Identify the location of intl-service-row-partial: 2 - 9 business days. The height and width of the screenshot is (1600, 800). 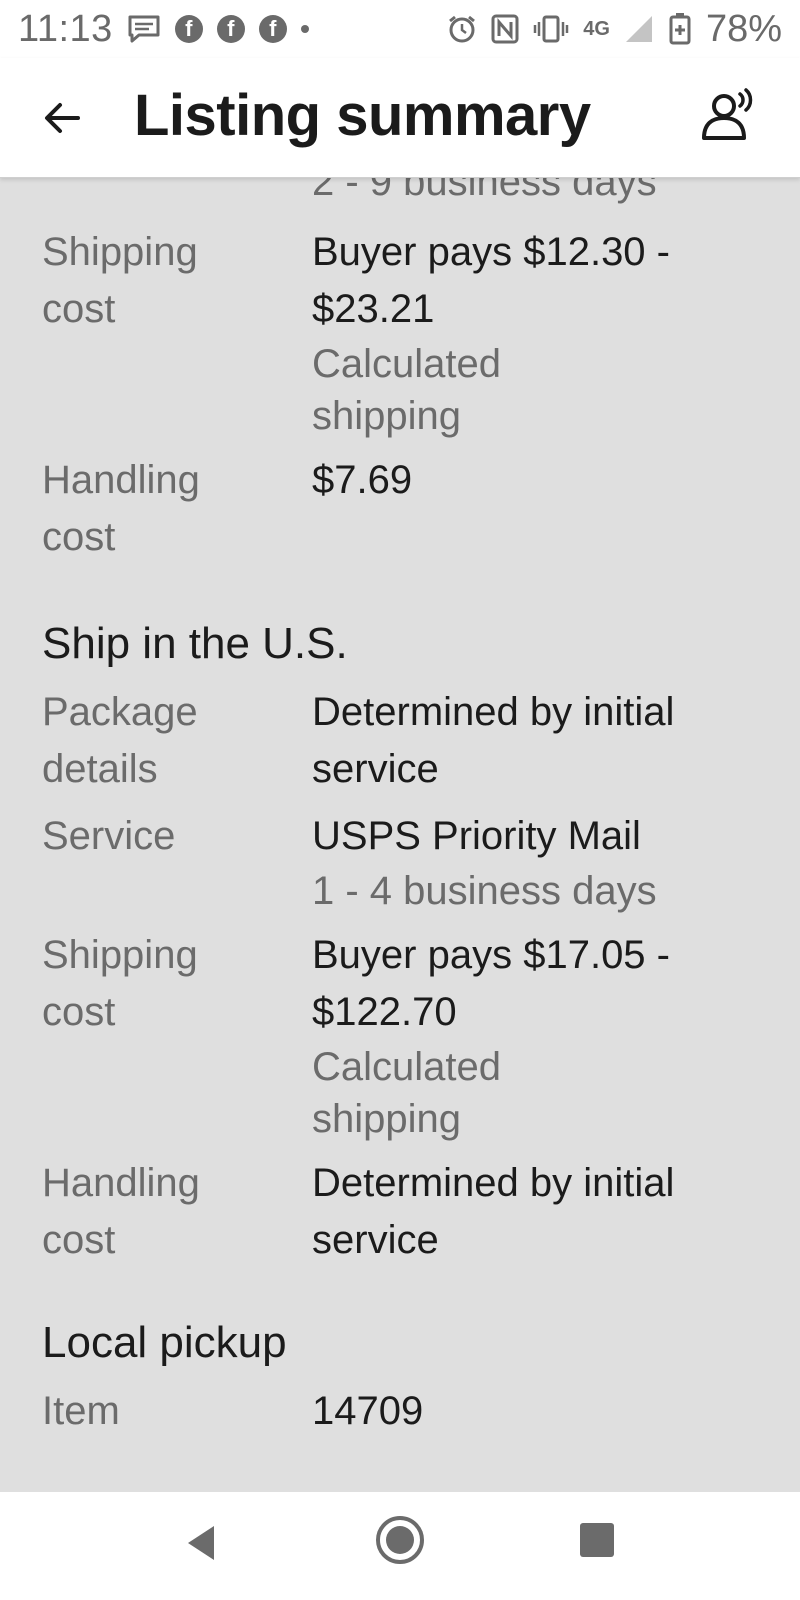
(400, 193).